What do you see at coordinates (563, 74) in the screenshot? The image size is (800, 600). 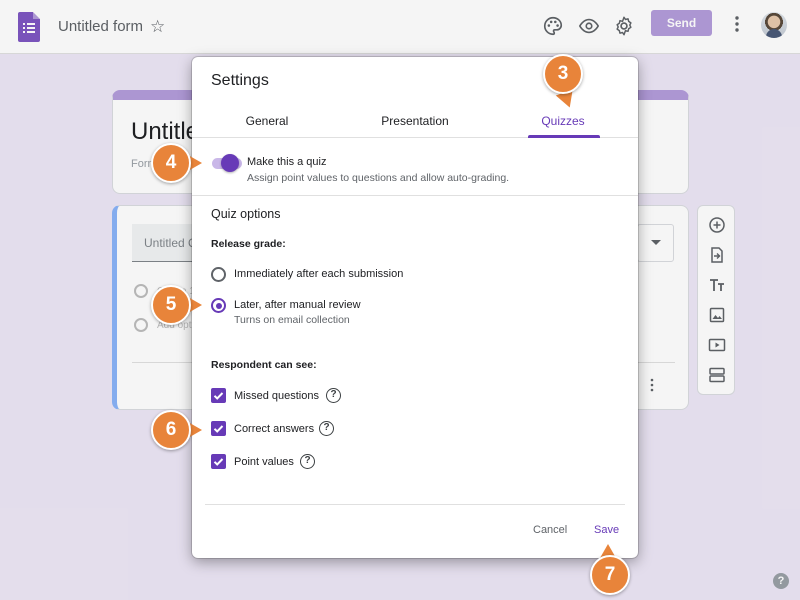 I see `callout-3: 3` at bounding box center [563, 74].